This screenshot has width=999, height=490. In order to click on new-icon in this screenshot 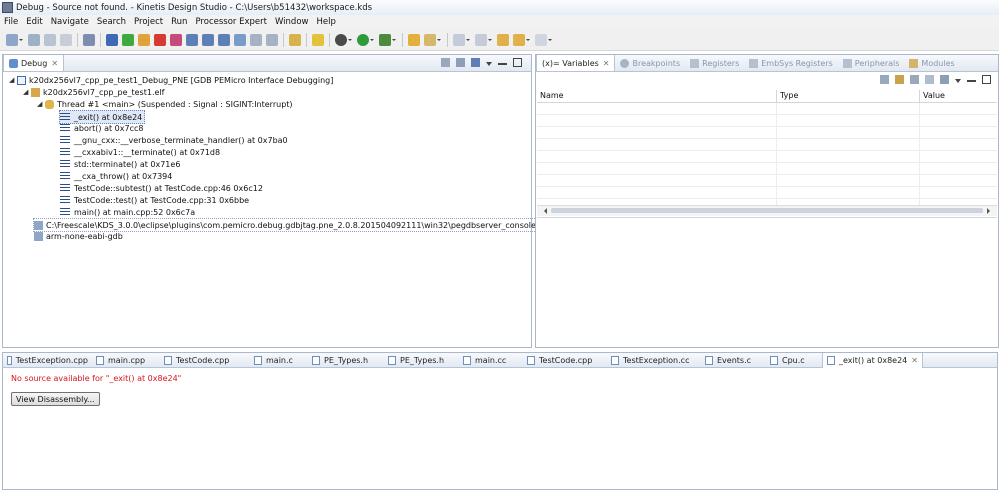, I will do `click(14, 39)`.